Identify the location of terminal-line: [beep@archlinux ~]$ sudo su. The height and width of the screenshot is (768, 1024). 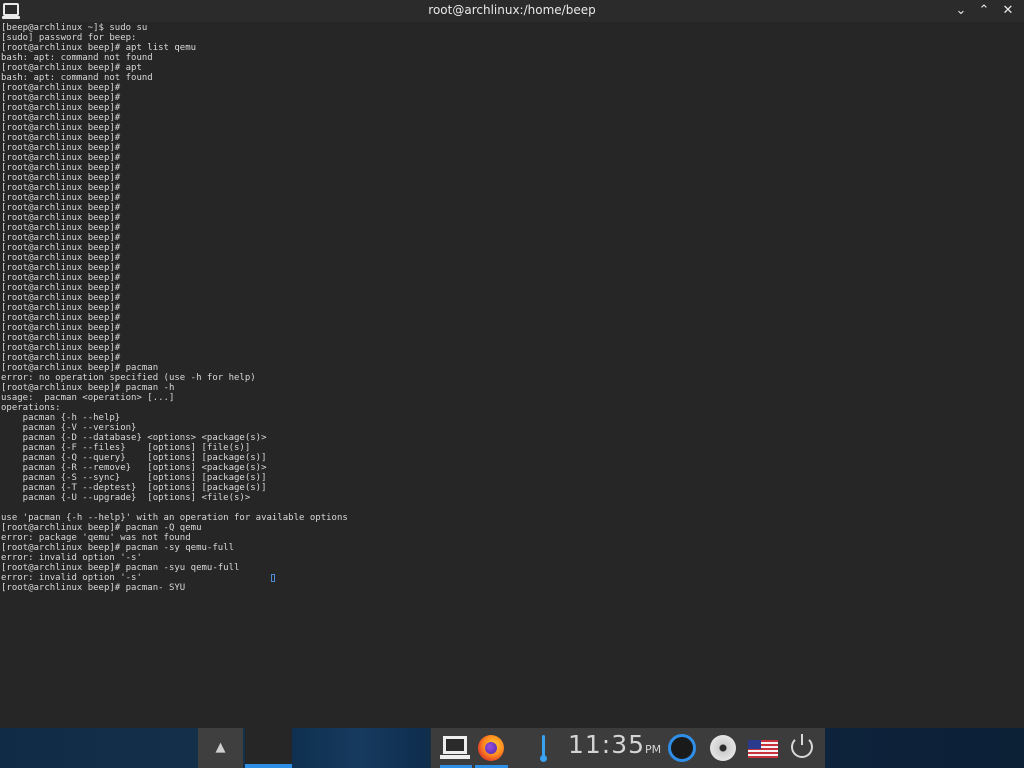
(74, 28).